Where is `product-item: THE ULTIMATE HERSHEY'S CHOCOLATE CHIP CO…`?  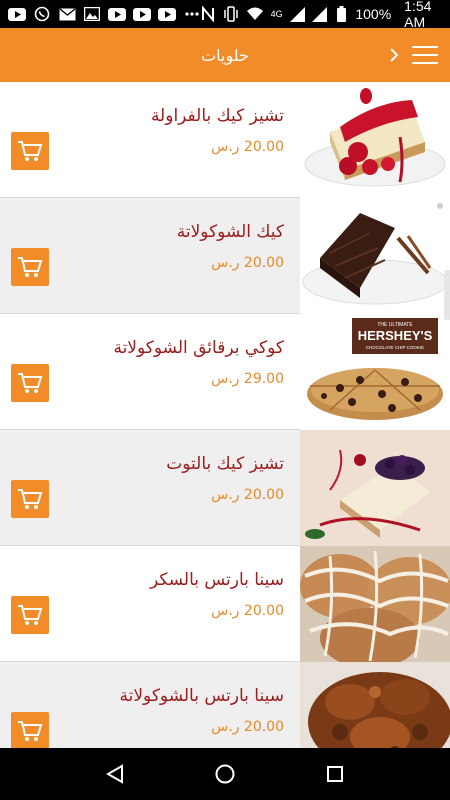 product-item: THE ULTIMATE HERSHEY'S CHOCOLATE CHIP CO… is located at coordinates (225, 372).